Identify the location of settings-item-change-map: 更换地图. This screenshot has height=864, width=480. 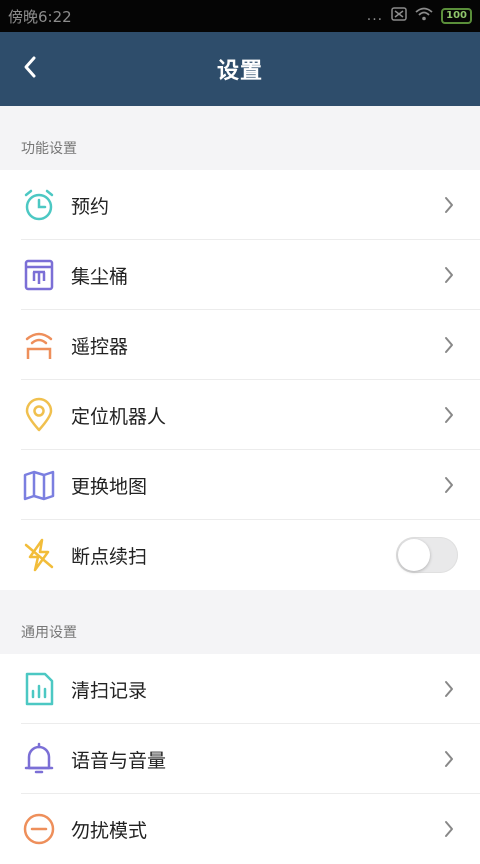
(240, 485).